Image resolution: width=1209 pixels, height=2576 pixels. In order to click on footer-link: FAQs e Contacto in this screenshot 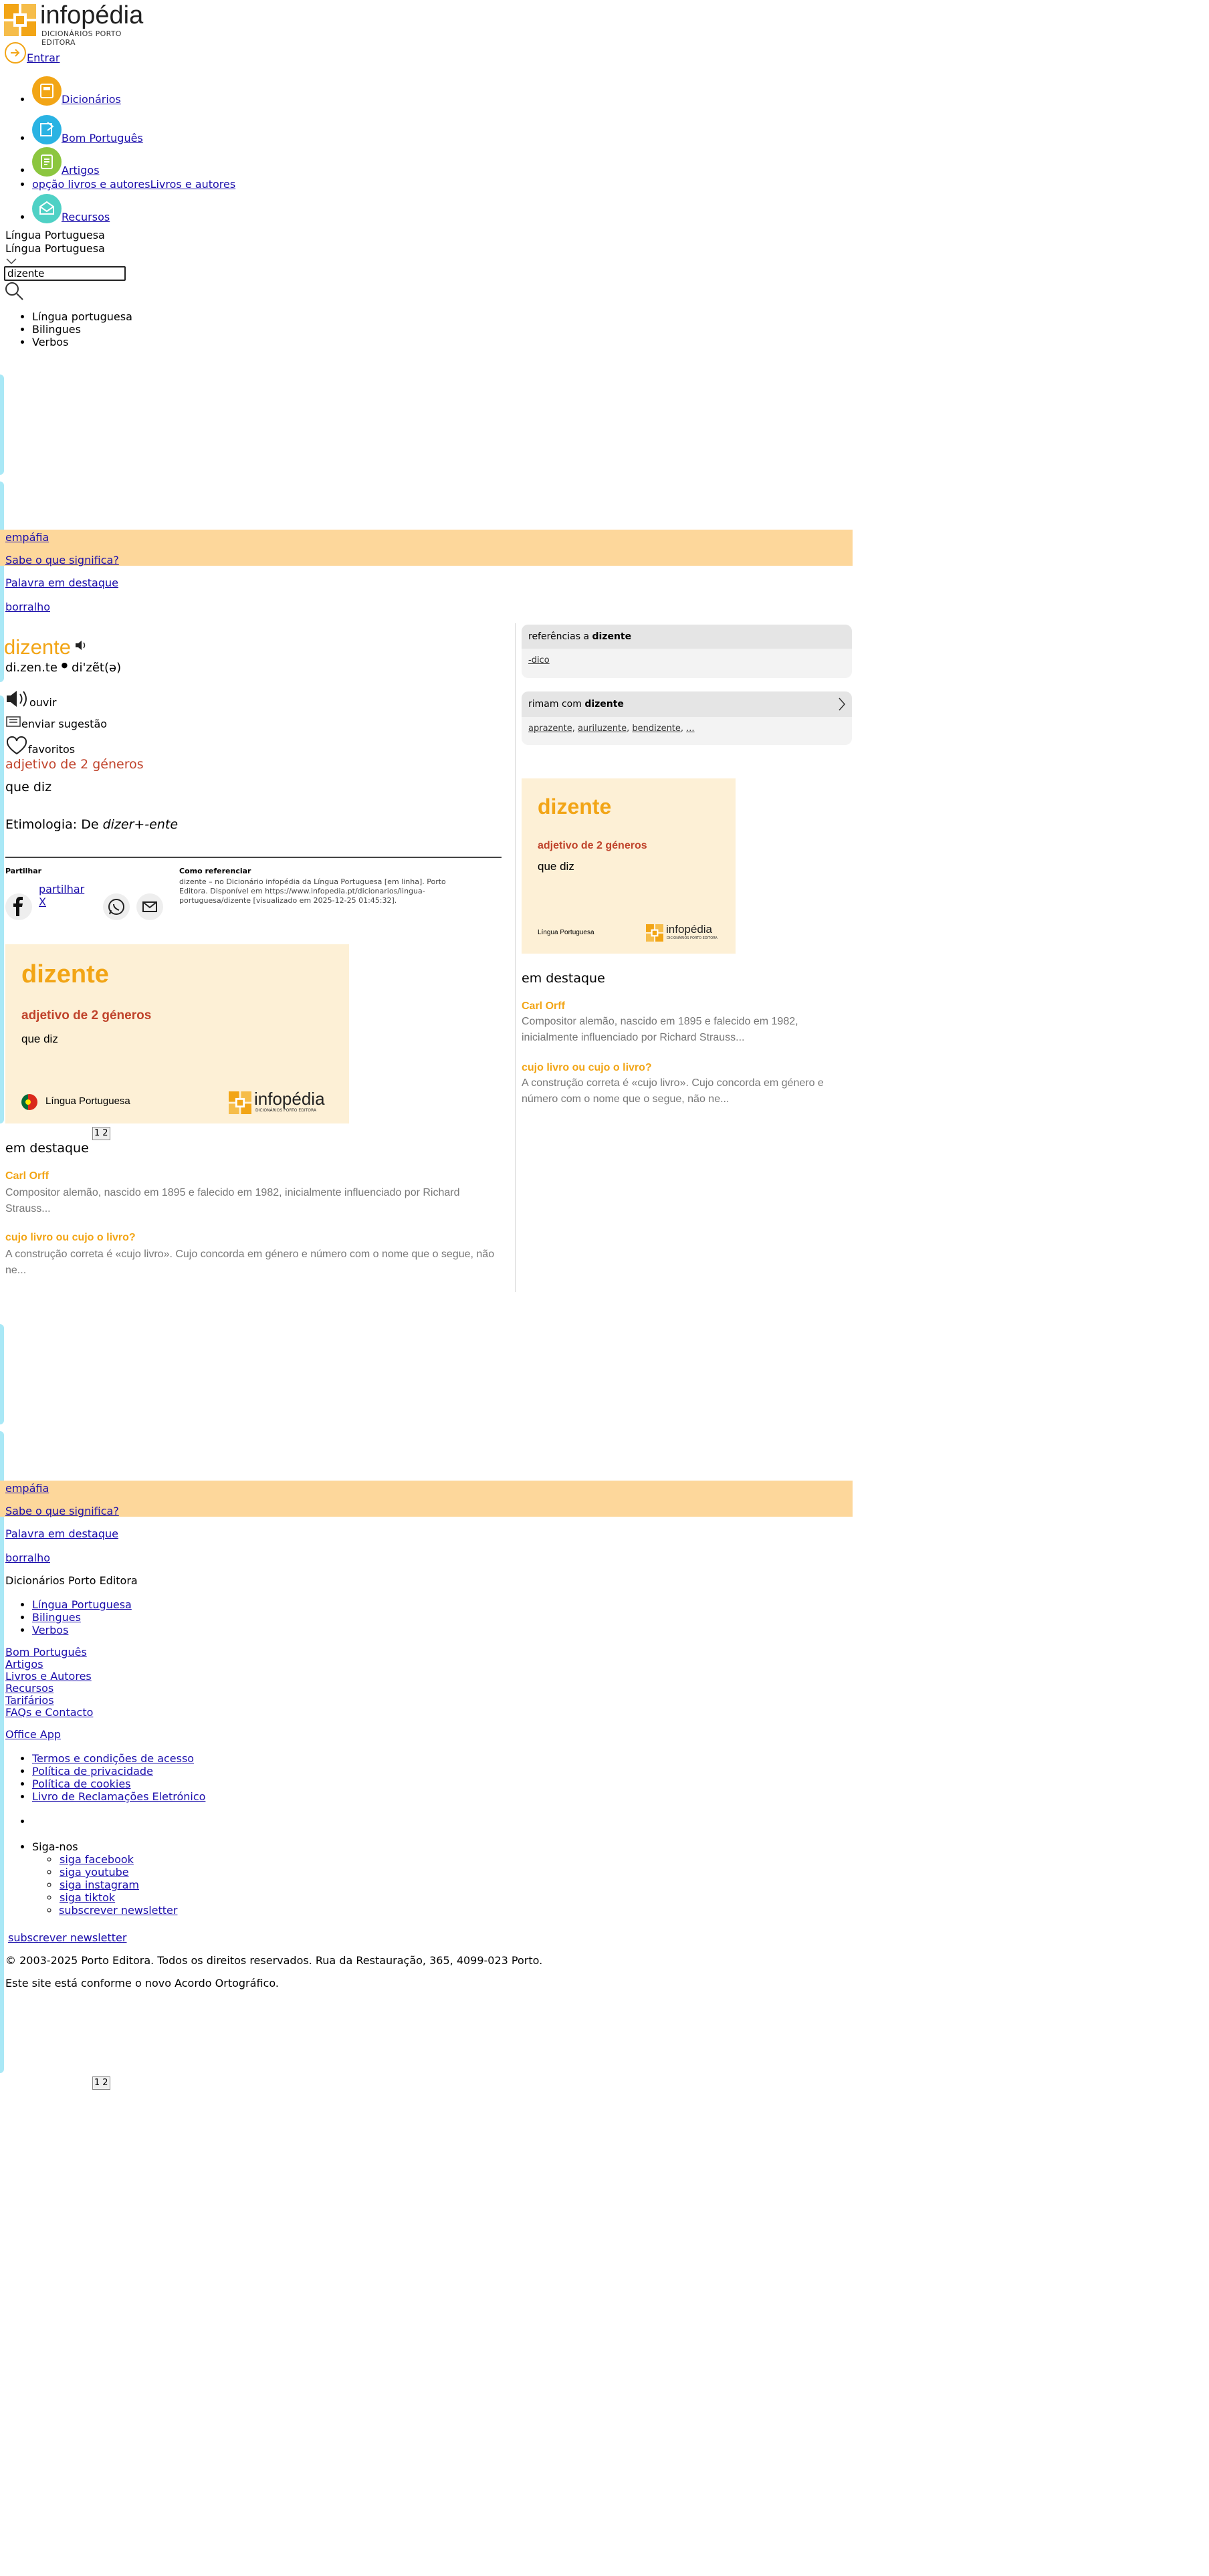, I will do `click(49, 1712)`.